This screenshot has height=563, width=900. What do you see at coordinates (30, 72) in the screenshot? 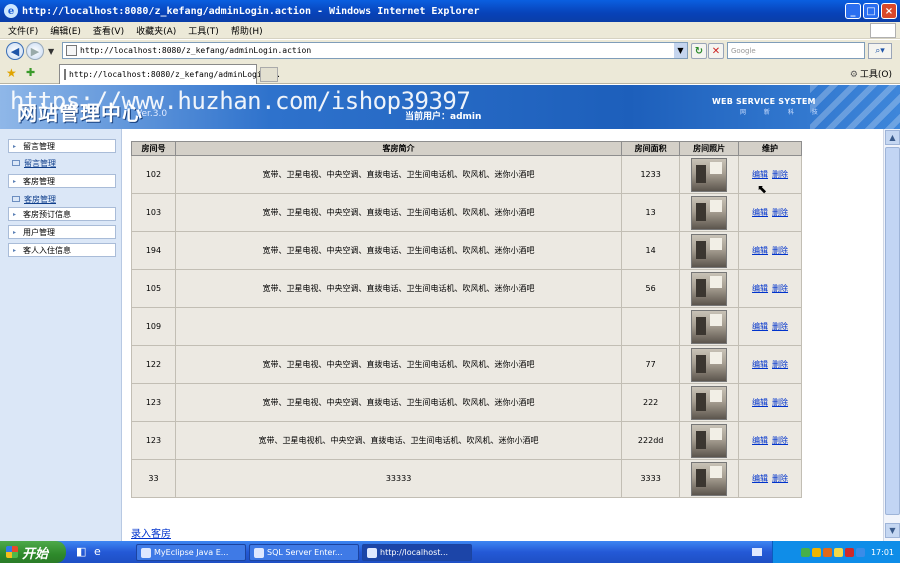
I see `add-favorite-icon: ✚` at bounding box center [30, 72].